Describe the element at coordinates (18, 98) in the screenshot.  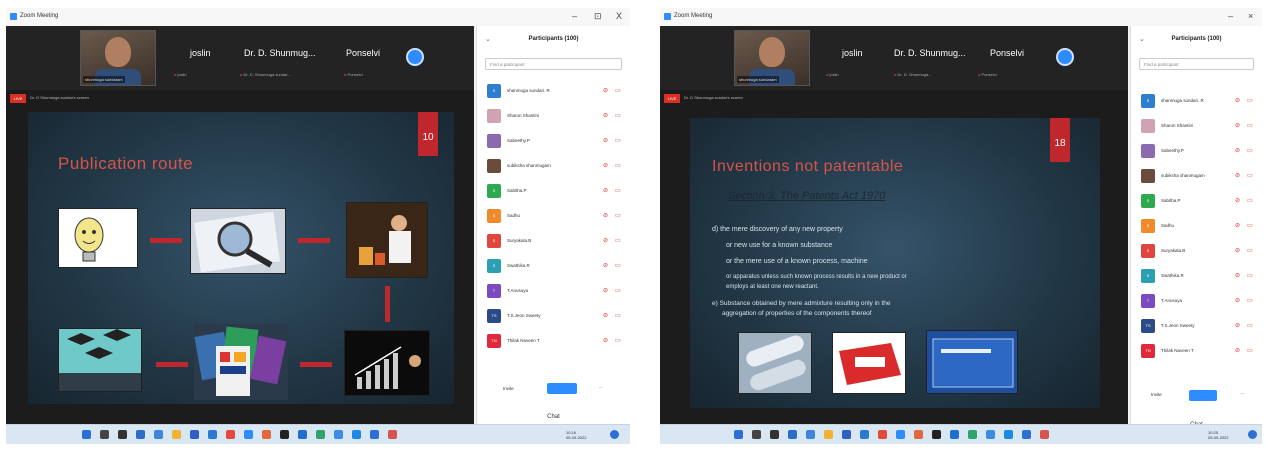
I see `share-badge: LIVE` at that location.